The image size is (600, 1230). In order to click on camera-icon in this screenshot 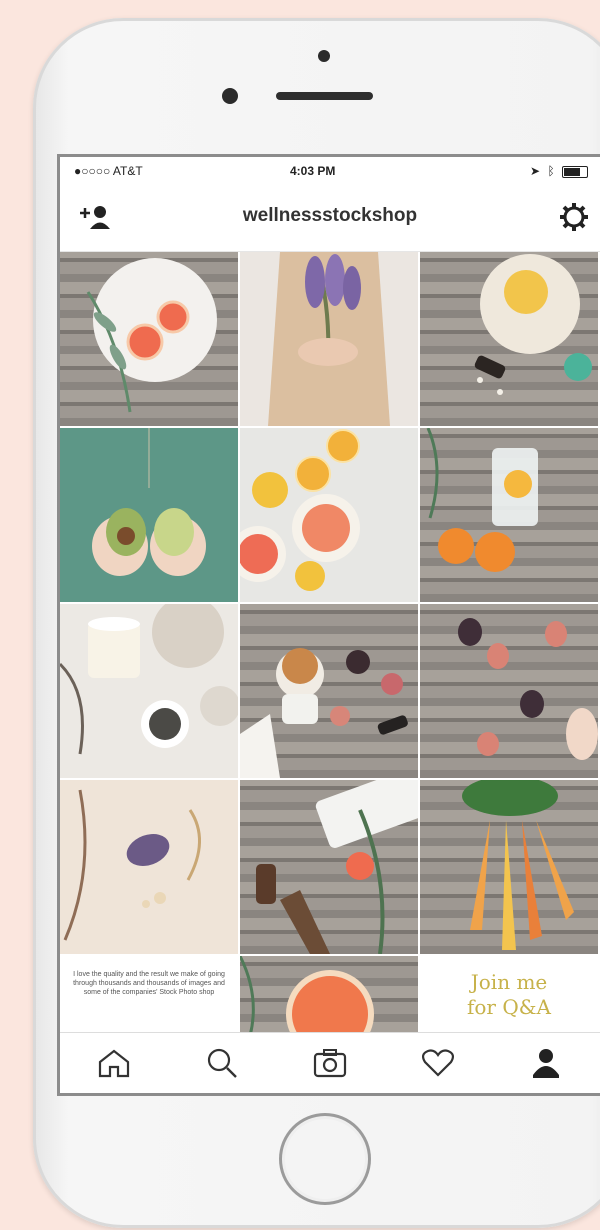, I will do `click(330, 1063)`.